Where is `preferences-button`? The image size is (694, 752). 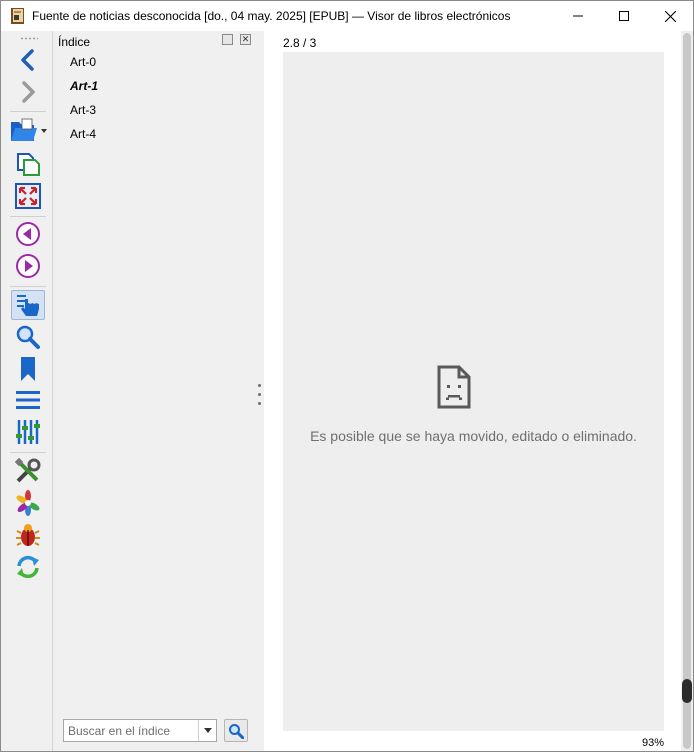
preferences-button is located at coordinates (28, 471).